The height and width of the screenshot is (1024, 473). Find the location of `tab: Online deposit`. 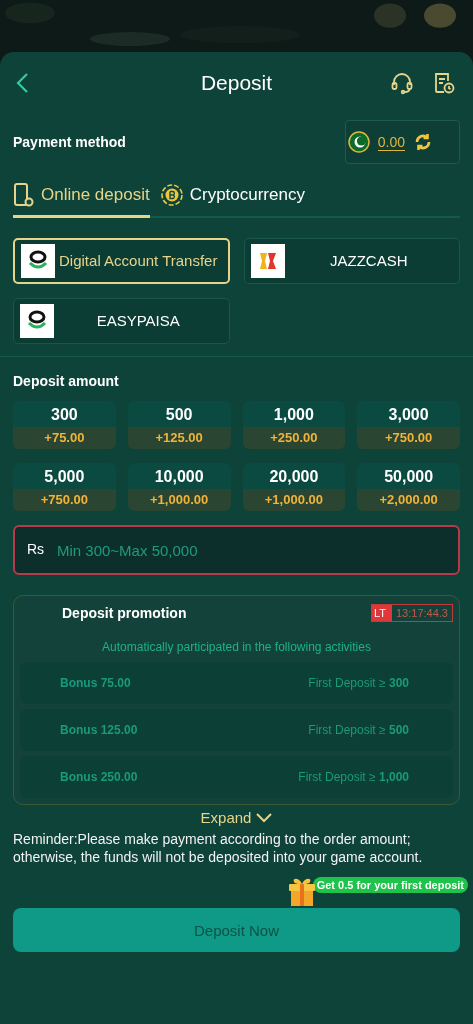

tab: Online deposit is located at coordinates (81, 198).